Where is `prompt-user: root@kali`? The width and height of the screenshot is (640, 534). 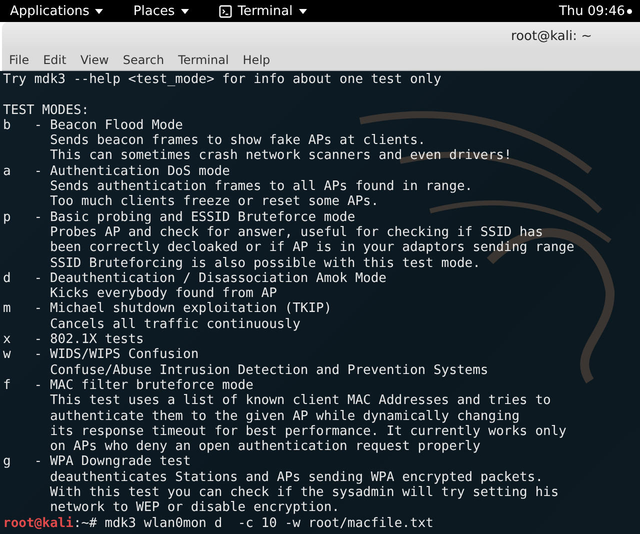 prompt-user: root@kali is located at coordinates (38, 523).